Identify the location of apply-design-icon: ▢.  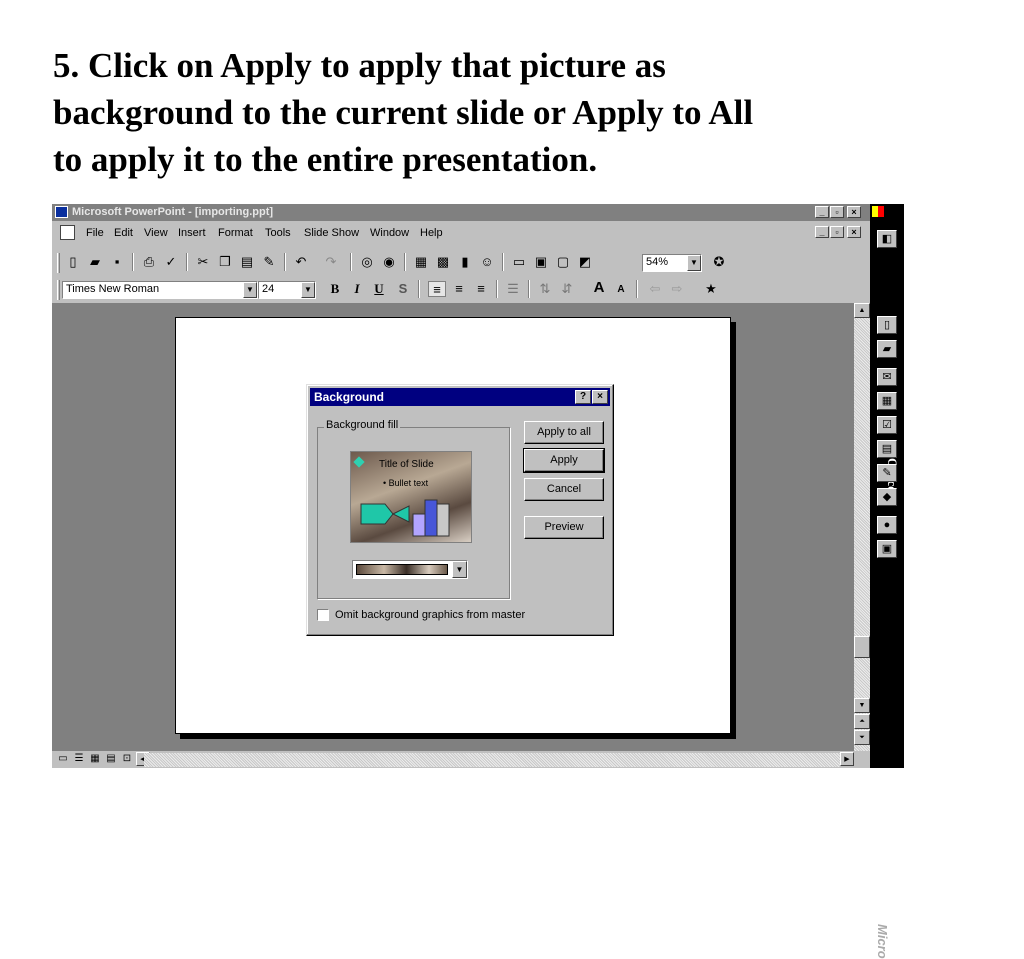
(563, 262).